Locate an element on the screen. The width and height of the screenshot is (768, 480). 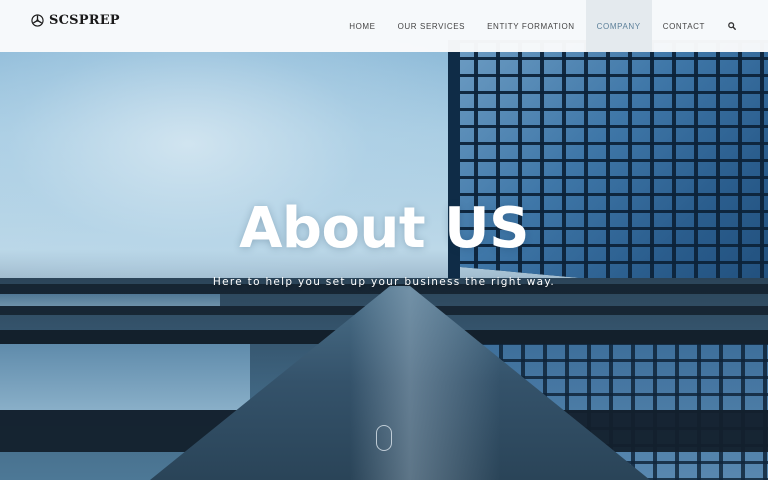
mouse-scroll-icon is located at coordinates (384, 438).